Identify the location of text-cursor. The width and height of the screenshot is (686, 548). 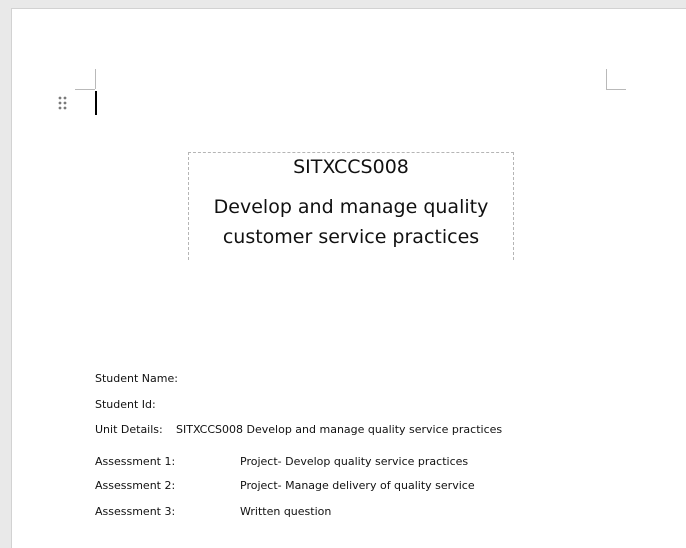
(96, 103).